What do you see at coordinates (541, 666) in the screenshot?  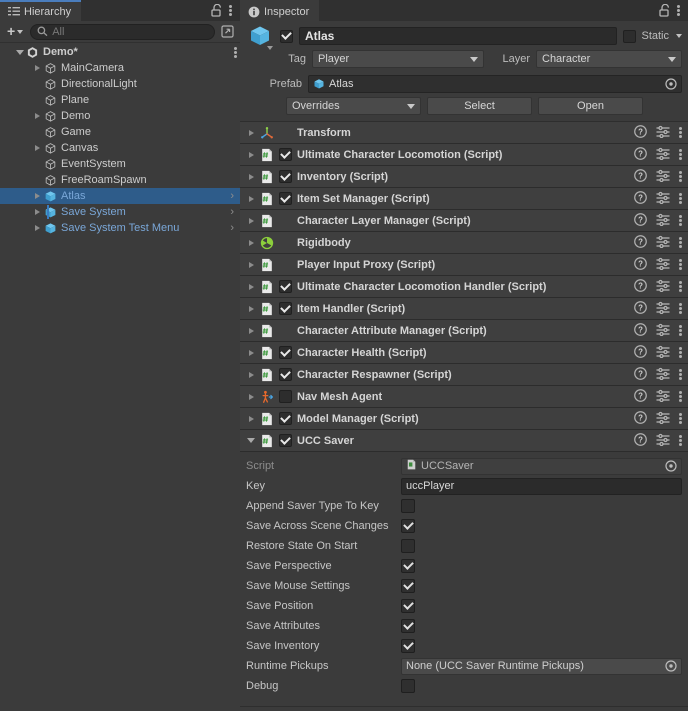 I see `runtime-pickups-object-field: None (UCC Saver Runtime Pickups)` at bounding box center [541, 666].